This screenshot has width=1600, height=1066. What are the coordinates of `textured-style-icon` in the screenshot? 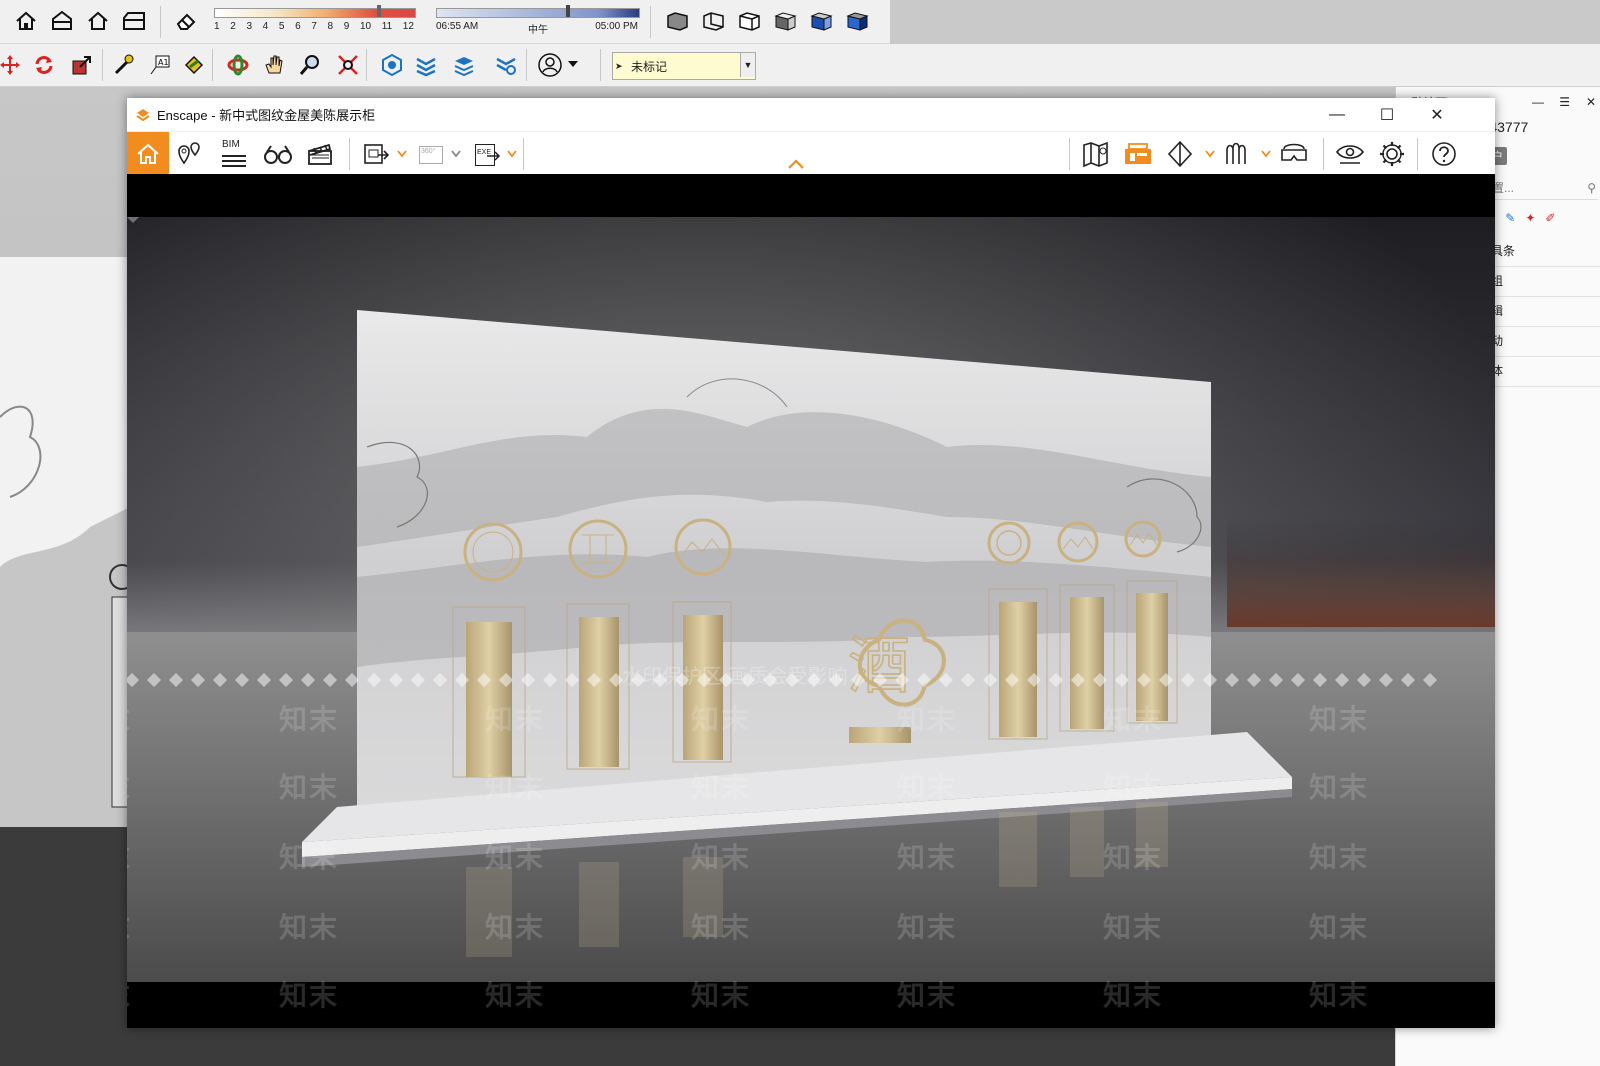 It's located at (822, 21).